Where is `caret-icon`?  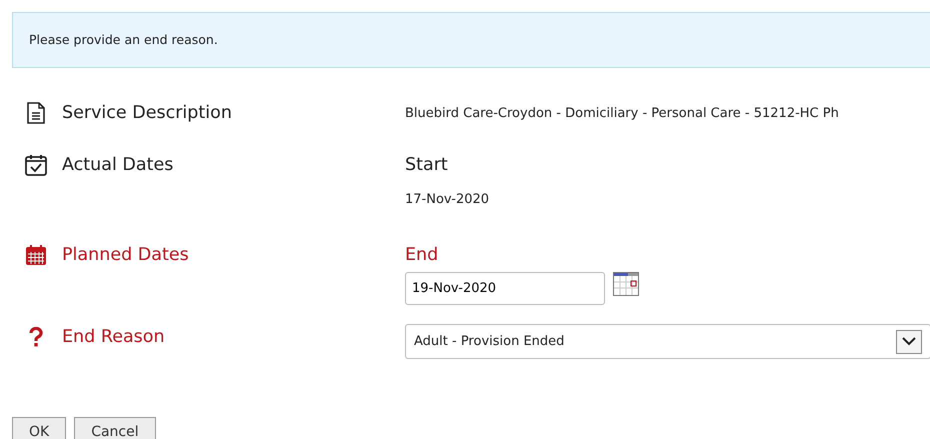
caret-icon is located at coordinates (909, 342).